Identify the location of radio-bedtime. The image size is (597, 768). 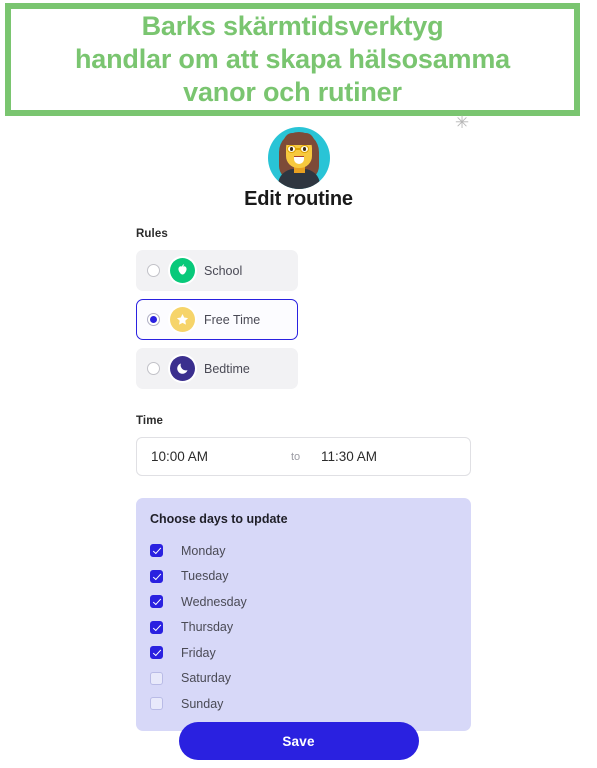
(153, 368).